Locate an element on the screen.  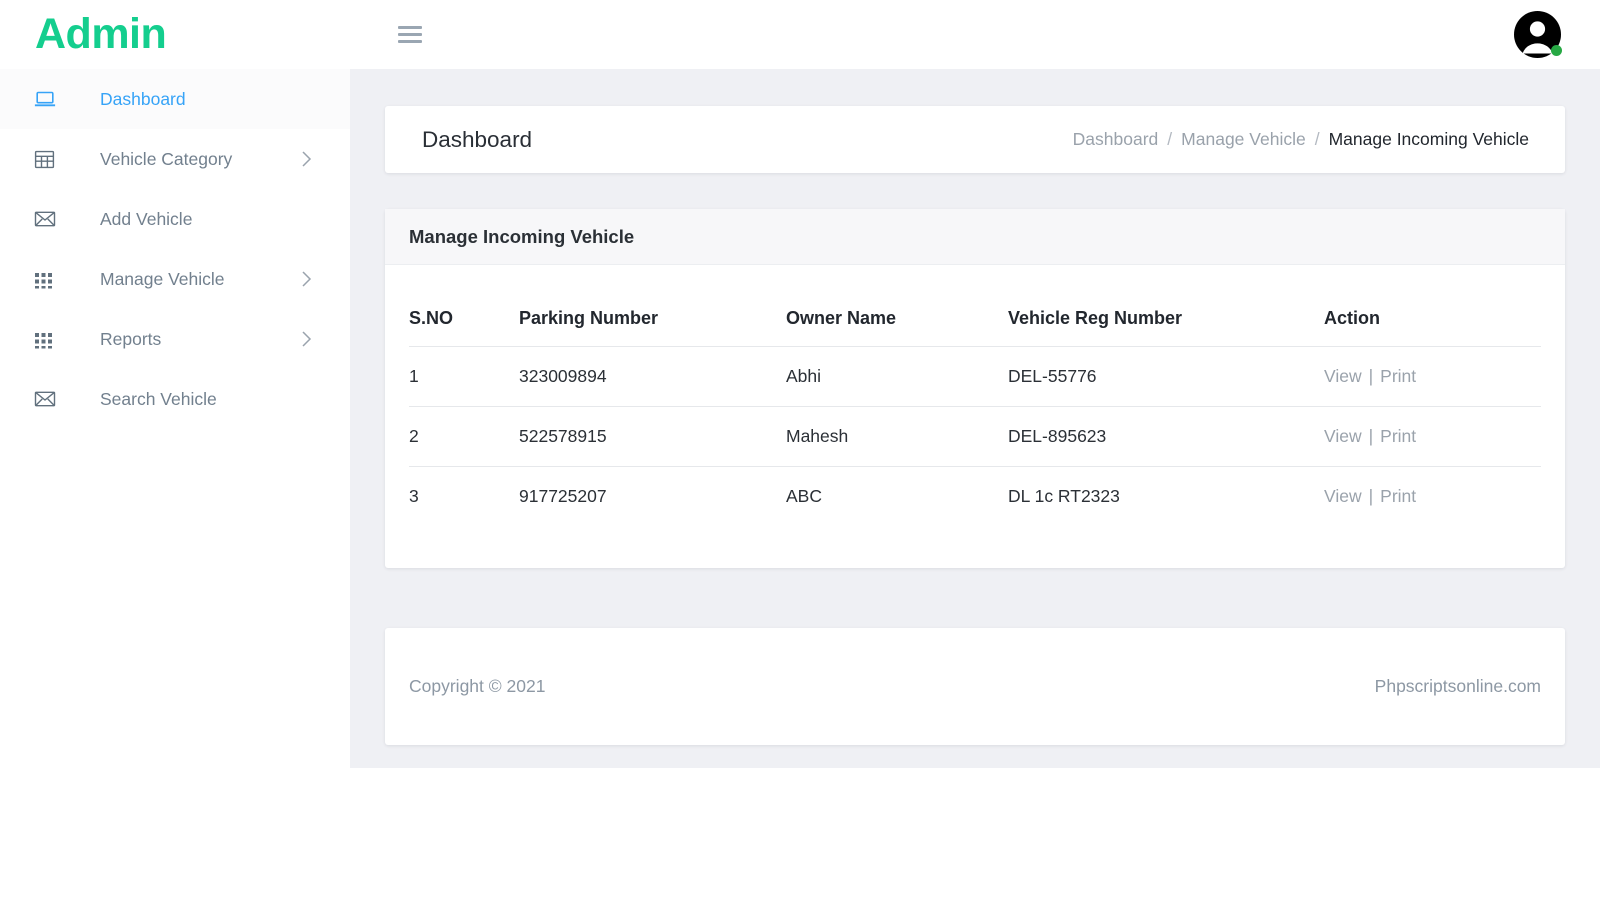
breadcrumb-item-dashboard: Dashboard is located at coordinates (1116, 139).